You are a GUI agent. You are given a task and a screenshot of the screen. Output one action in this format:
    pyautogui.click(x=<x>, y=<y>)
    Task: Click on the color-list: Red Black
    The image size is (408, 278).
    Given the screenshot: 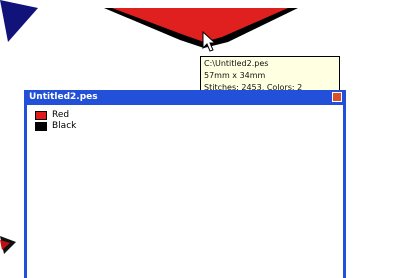 What is the action you would take?
    pyautogui.click(x=55, y=121)
    